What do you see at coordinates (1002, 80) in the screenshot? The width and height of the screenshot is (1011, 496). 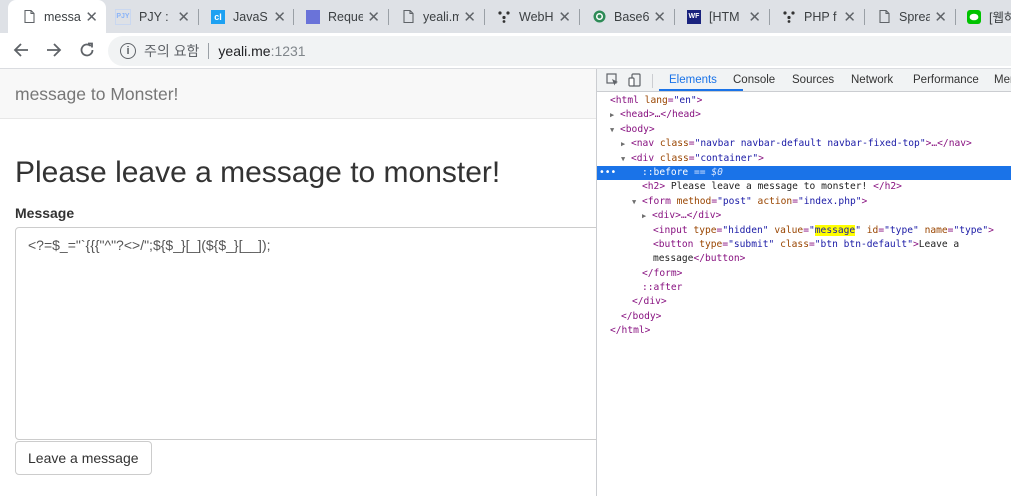 I see `tab-memory: Mer` at bounding box center [1002, 80].